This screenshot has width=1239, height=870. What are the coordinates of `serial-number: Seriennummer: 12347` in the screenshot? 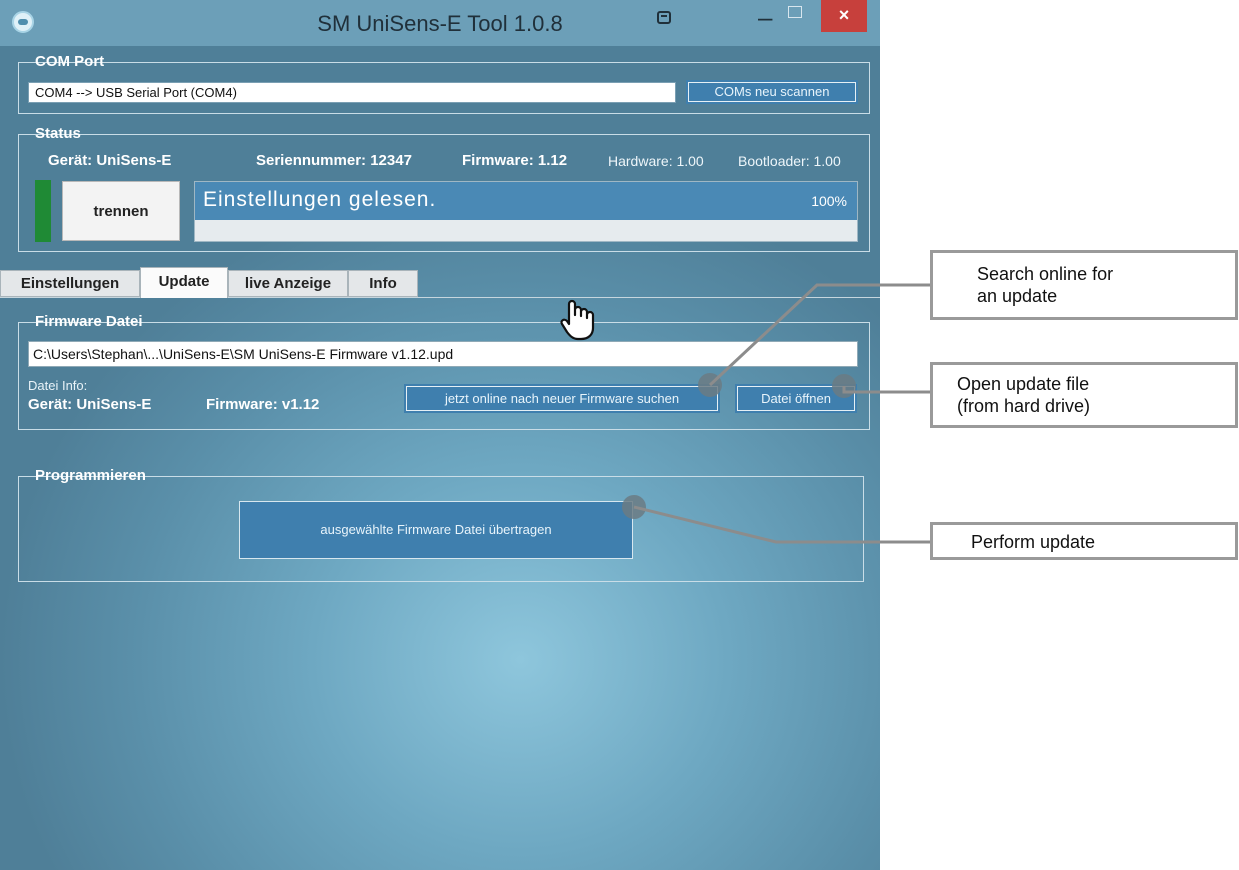 It's located at (334, 160).